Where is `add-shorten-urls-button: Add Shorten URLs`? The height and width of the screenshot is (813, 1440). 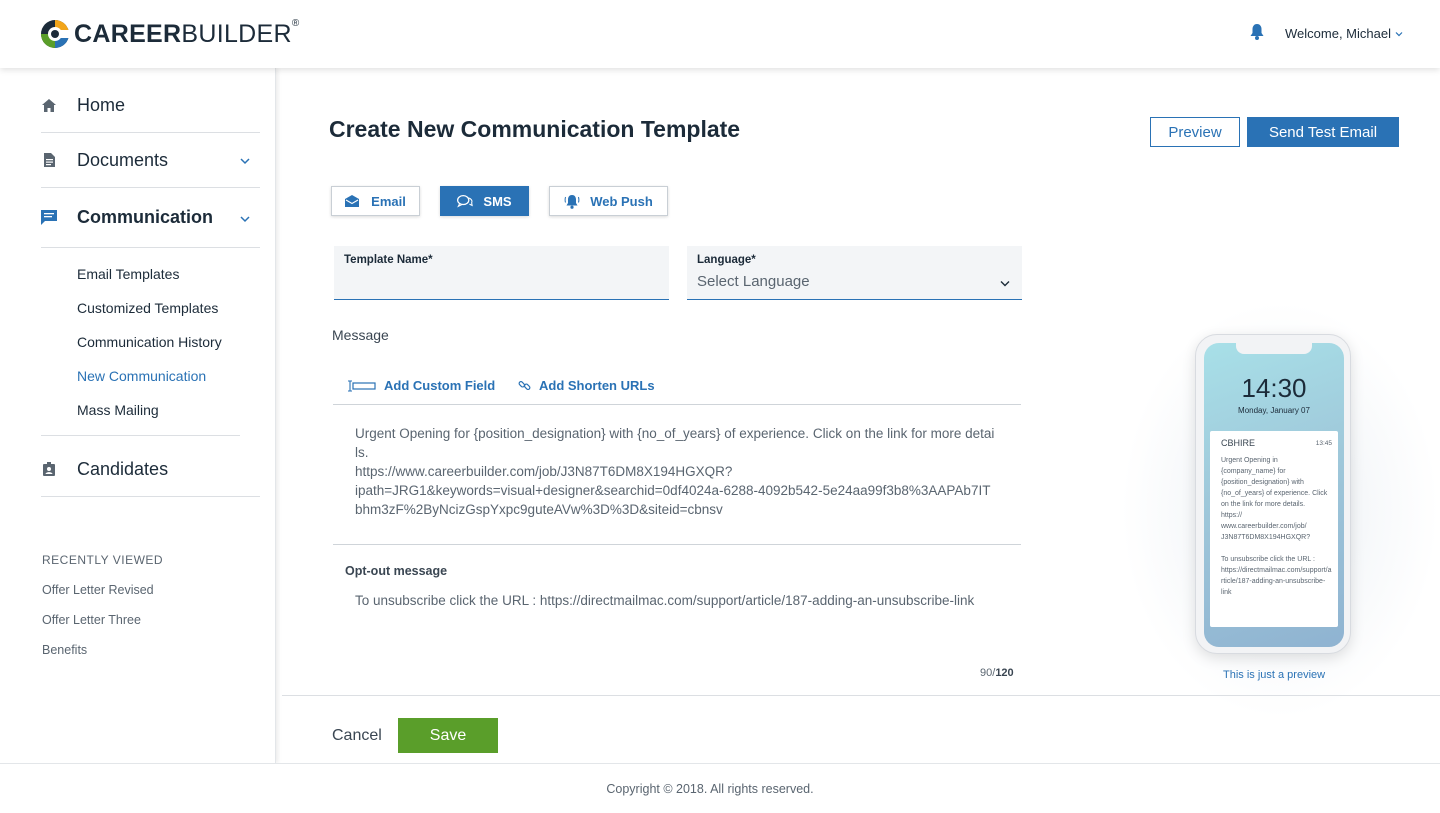 add-shorten-urls-button: Add Shorten URLs is located at coordinates (586, 385).